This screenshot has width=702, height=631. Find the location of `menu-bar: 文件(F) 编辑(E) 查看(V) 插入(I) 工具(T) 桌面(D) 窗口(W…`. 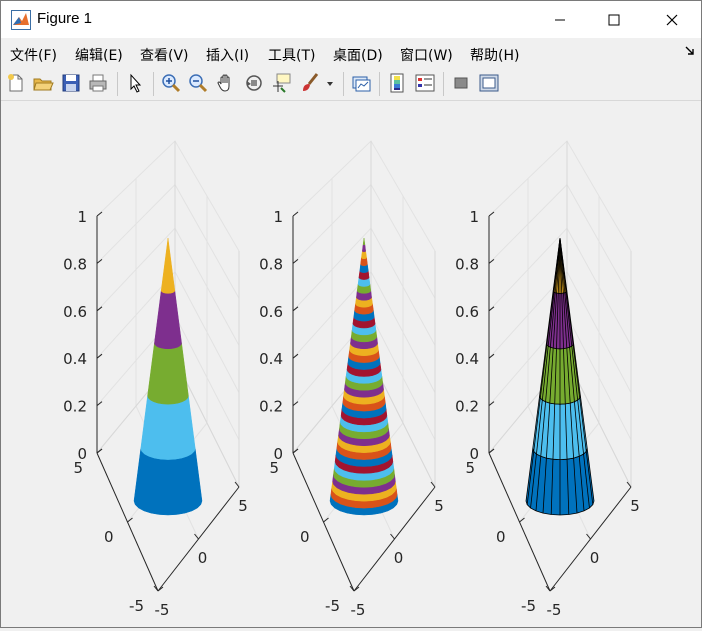

menu-bar: 文件(F) 编辑(E) 查看(V) 插入(I) 工具(T) 桌面(D) 窗口(W… is located at coordinates (351, 53).